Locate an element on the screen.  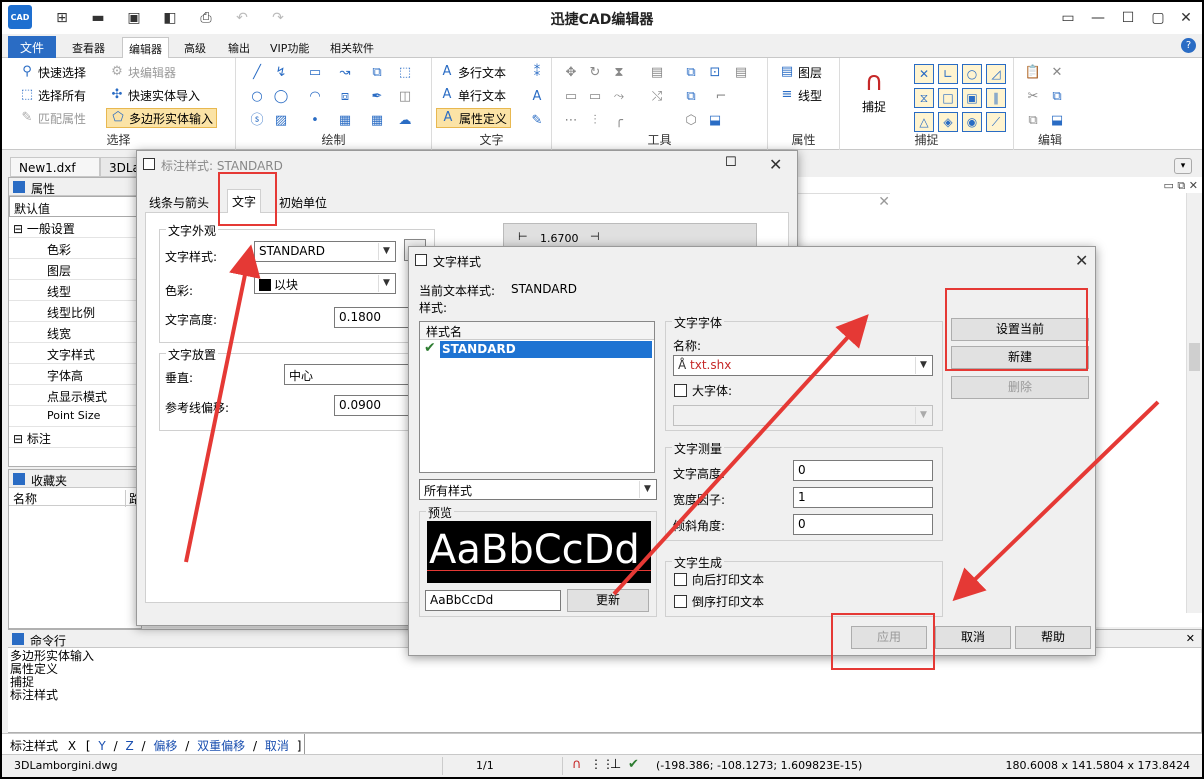
circle2-icon: ◯ is located at coordinates (281, 97).